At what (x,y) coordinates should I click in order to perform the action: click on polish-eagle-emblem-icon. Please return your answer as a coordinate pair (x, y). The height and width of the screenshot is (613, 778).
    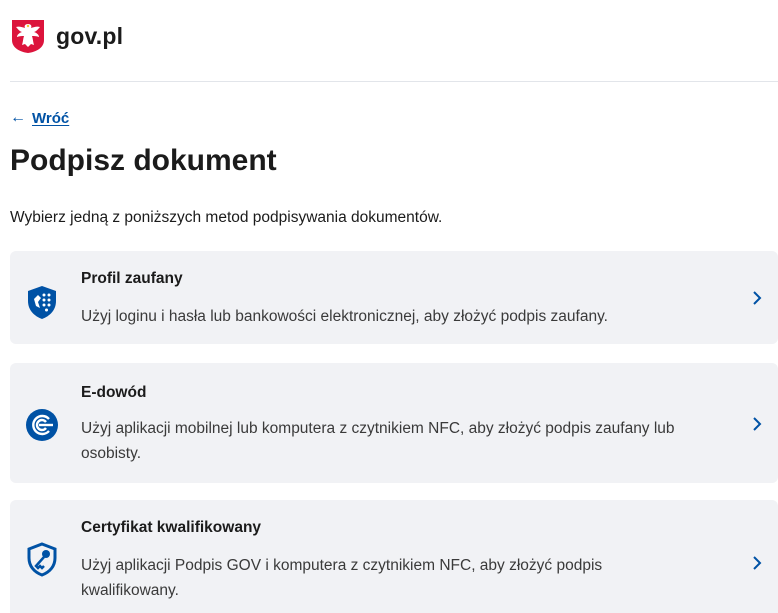
    Looking at the image, I should click on (28, 36).